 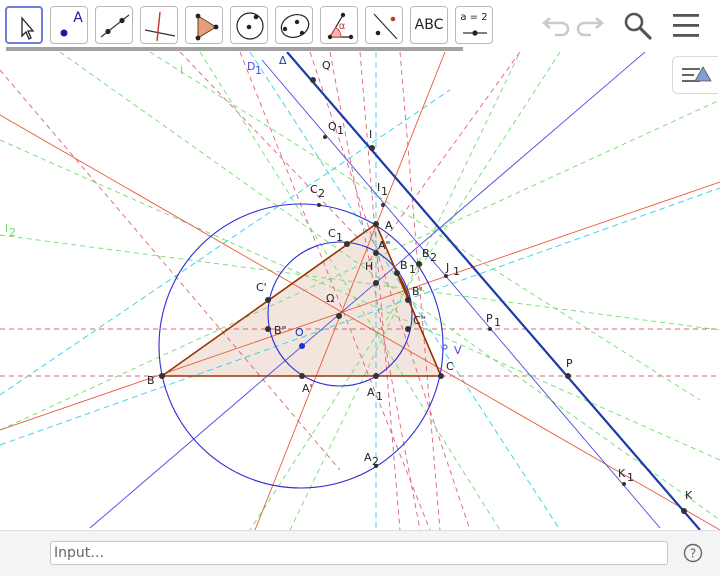 I want to click on label-j1-sub: 1, so click(x=456, y=271).